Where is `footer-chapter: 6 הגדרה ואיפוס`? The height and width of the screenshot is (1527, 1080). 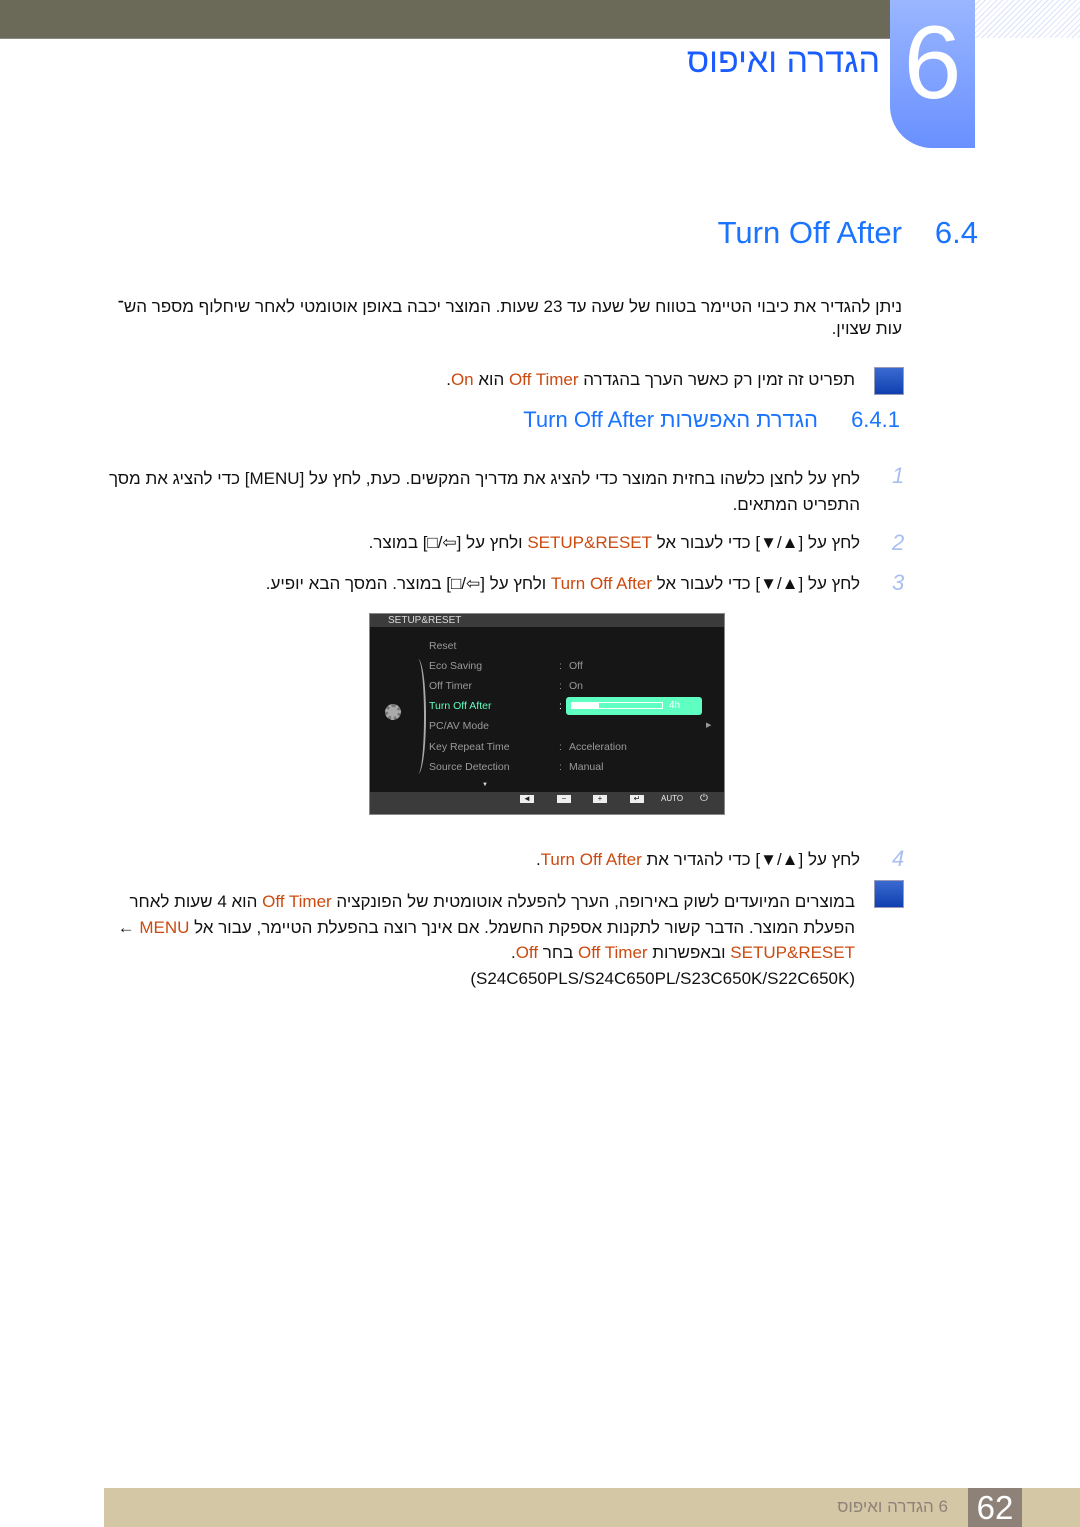 footer-chapter: 6 הגדרה ואיפוס is located at coordinates (892, 1506).